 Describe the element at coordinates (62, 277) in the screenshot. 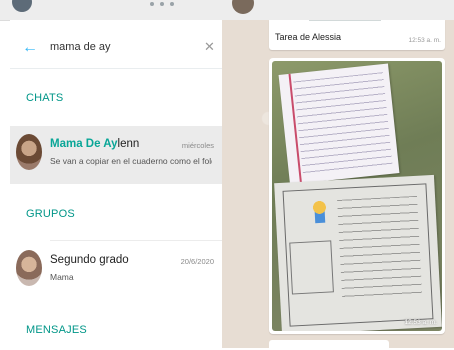

I see `group-preview: Mama` at that location.